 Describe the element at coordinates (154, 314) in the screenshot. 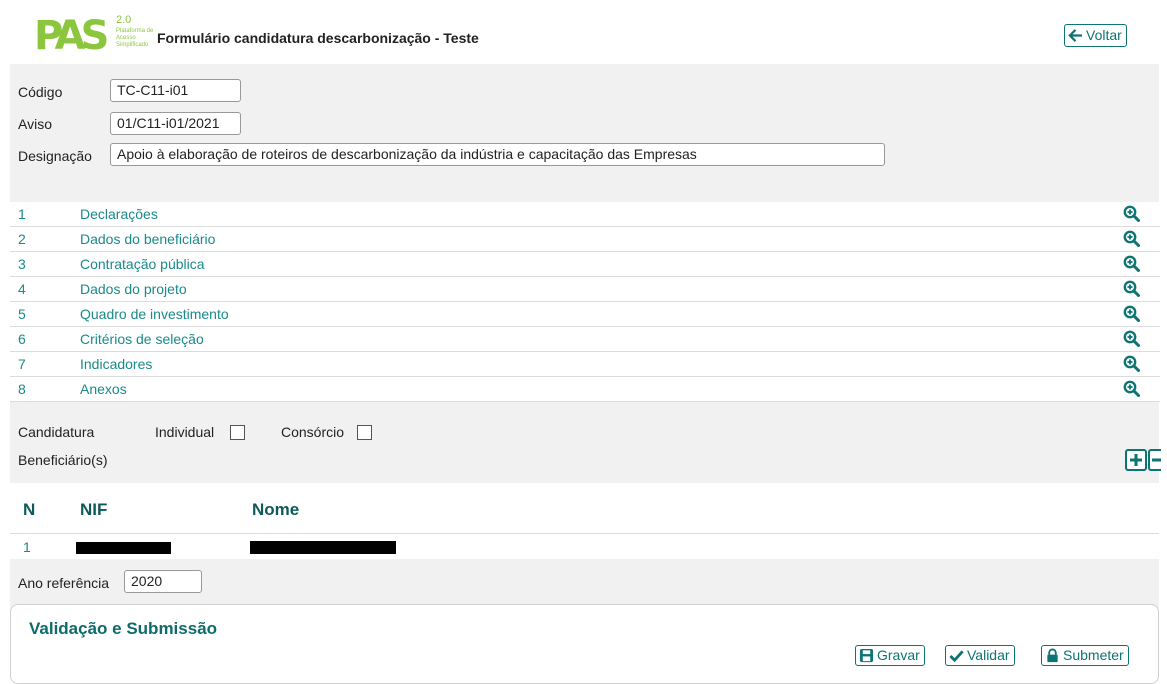

I see `section-name: Quadro de investimento` at that location.